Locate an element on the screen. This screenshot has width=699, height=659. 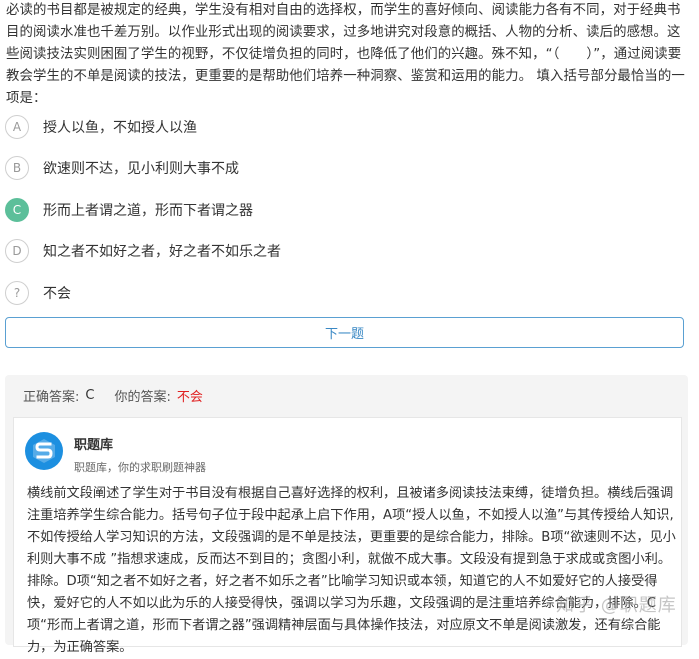
brand-logo-icon is located at coordinates (44, 451).